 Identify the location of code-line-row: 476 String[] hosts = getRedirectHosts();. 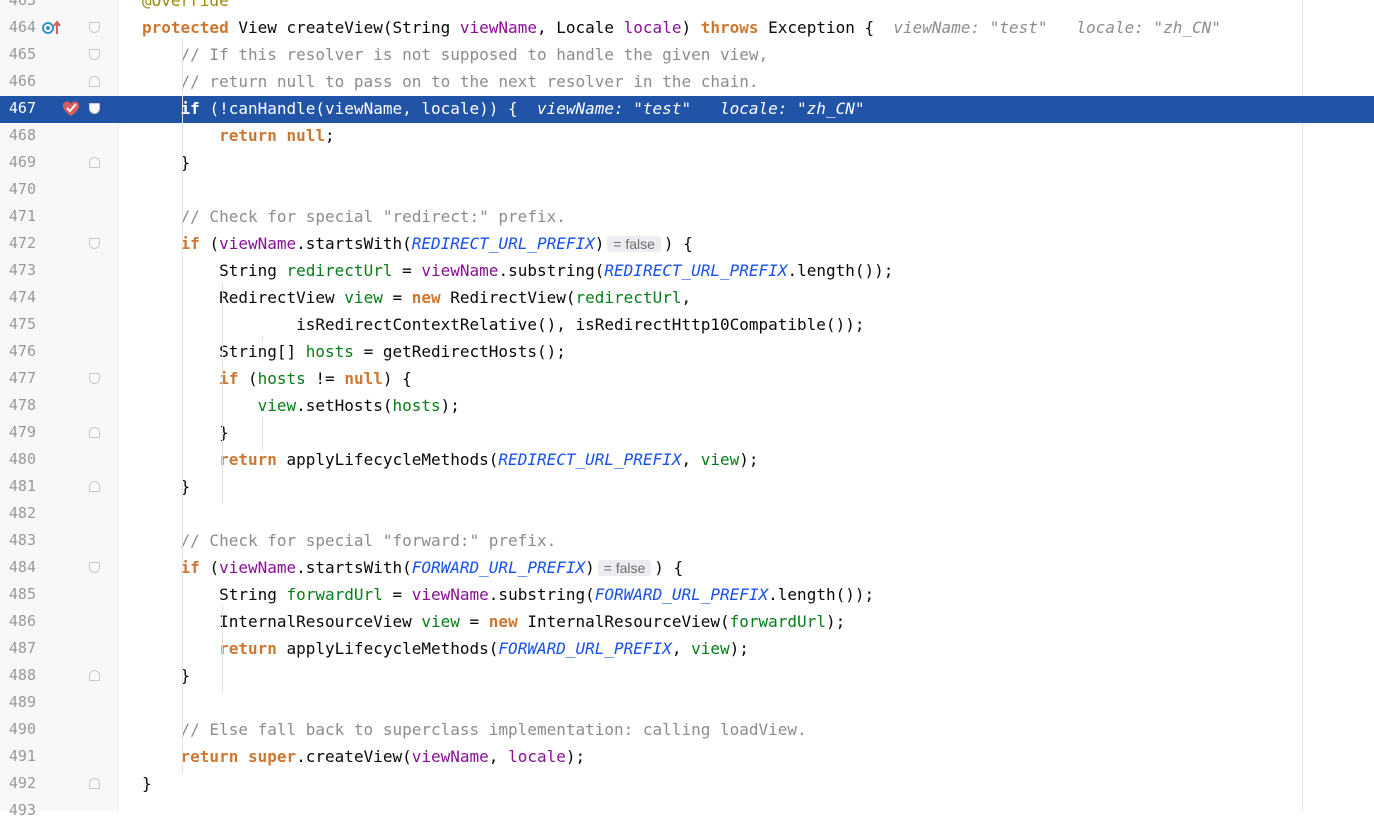
(687, 352).